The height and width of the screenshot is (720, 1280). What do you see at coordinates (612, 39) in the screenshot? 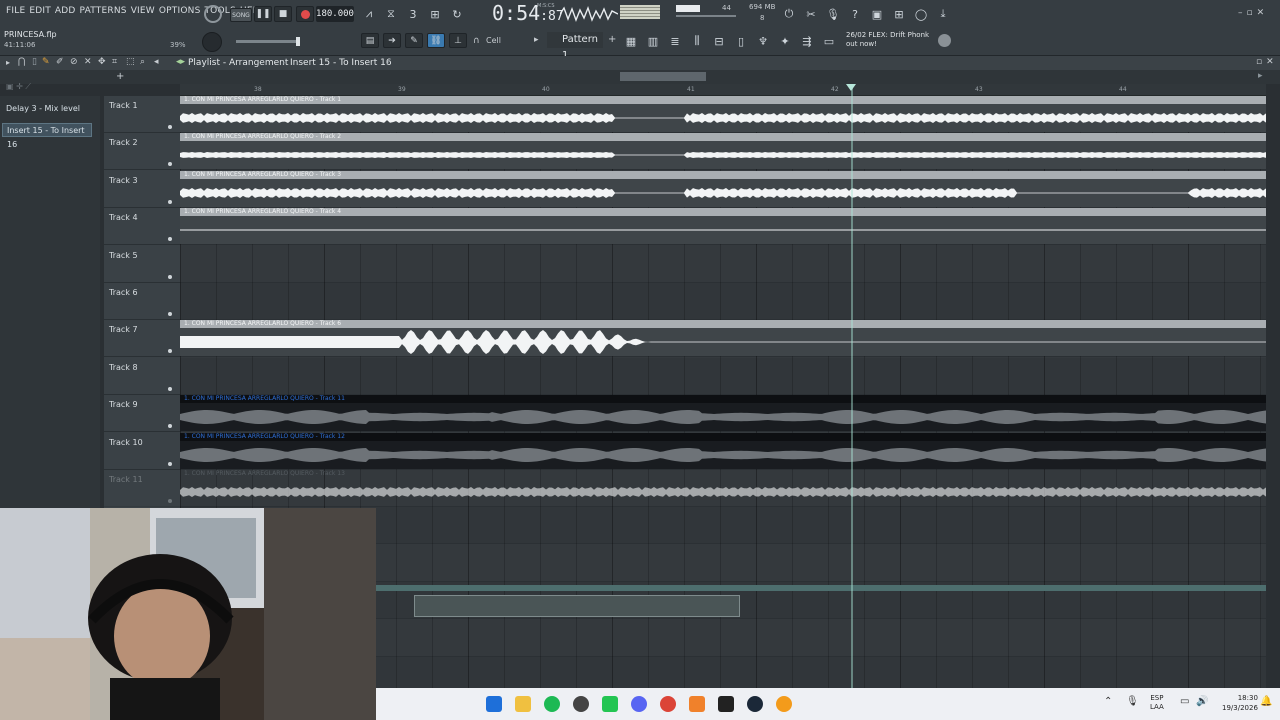
I see `add-pattern-icon: +` at bounding box center [612, 39].